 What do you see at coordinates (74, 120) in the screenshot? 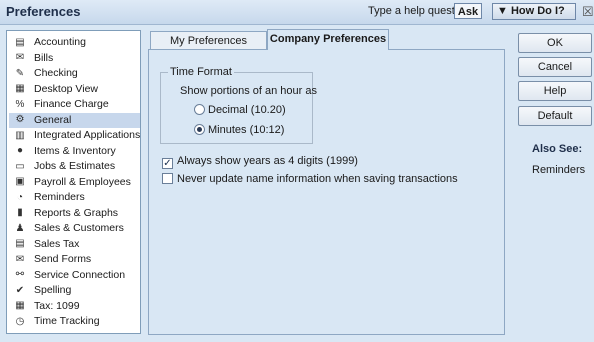
I see `sidebar-item-general: ⚙ General` at bounding box center [74, 120].